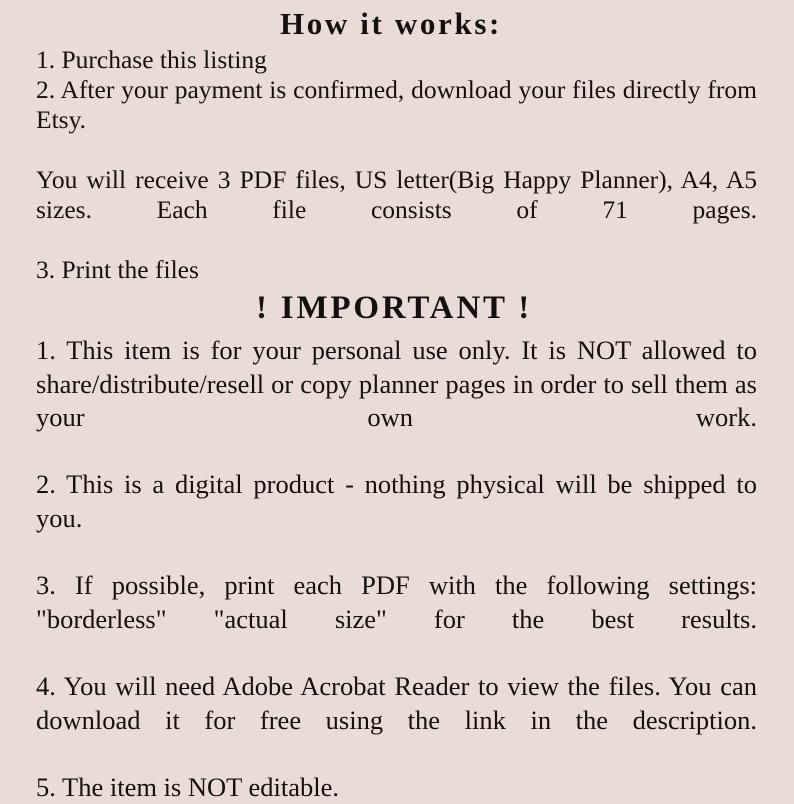  What do you see at coordinates (117, 269) in the screenshot?
I see `how-it-works-step-3: 3. Print the files` at bounding box center [117, 269].